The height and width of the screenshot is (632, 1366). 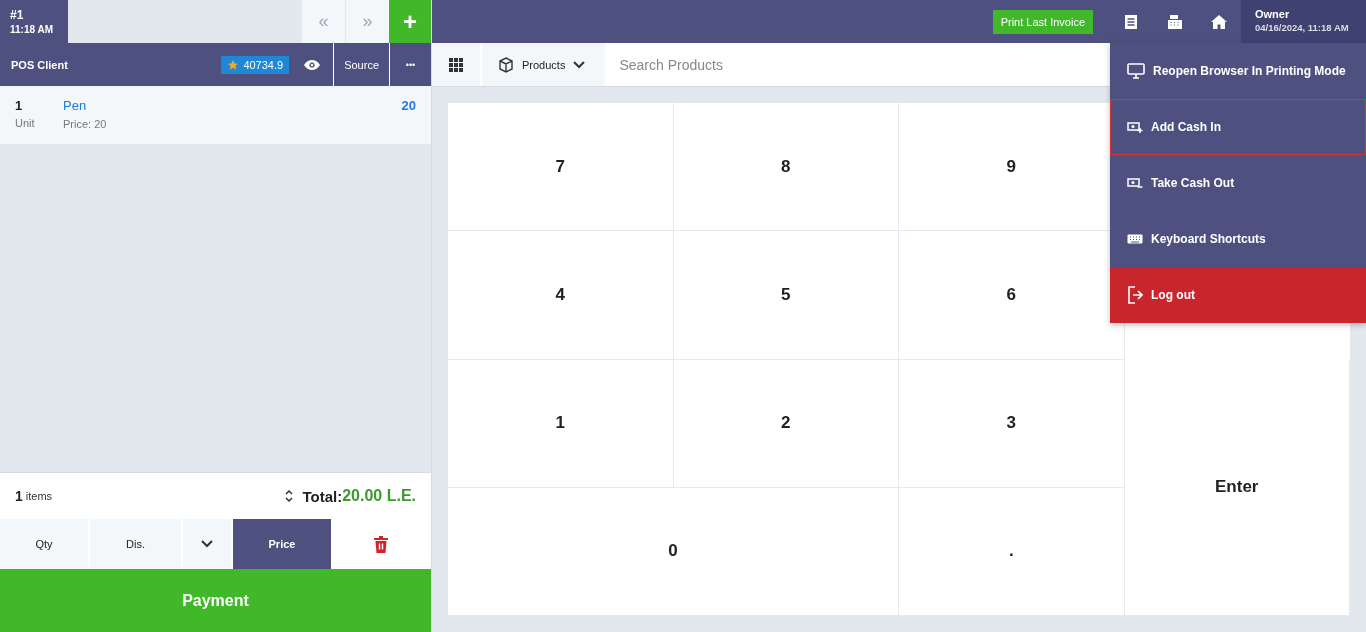 I want to click on trash-icon, so click(x=381, y=544).